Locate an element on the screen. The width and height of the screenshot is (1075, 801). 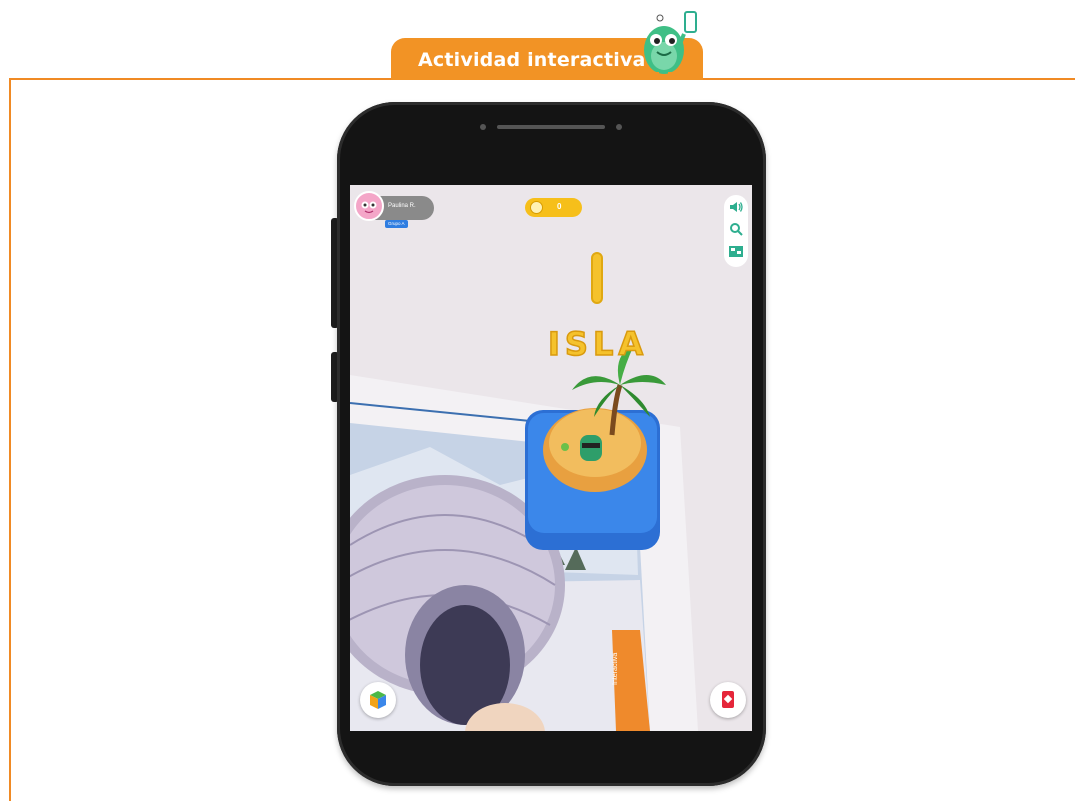
cube-icon is located at coordinates (378, 700).